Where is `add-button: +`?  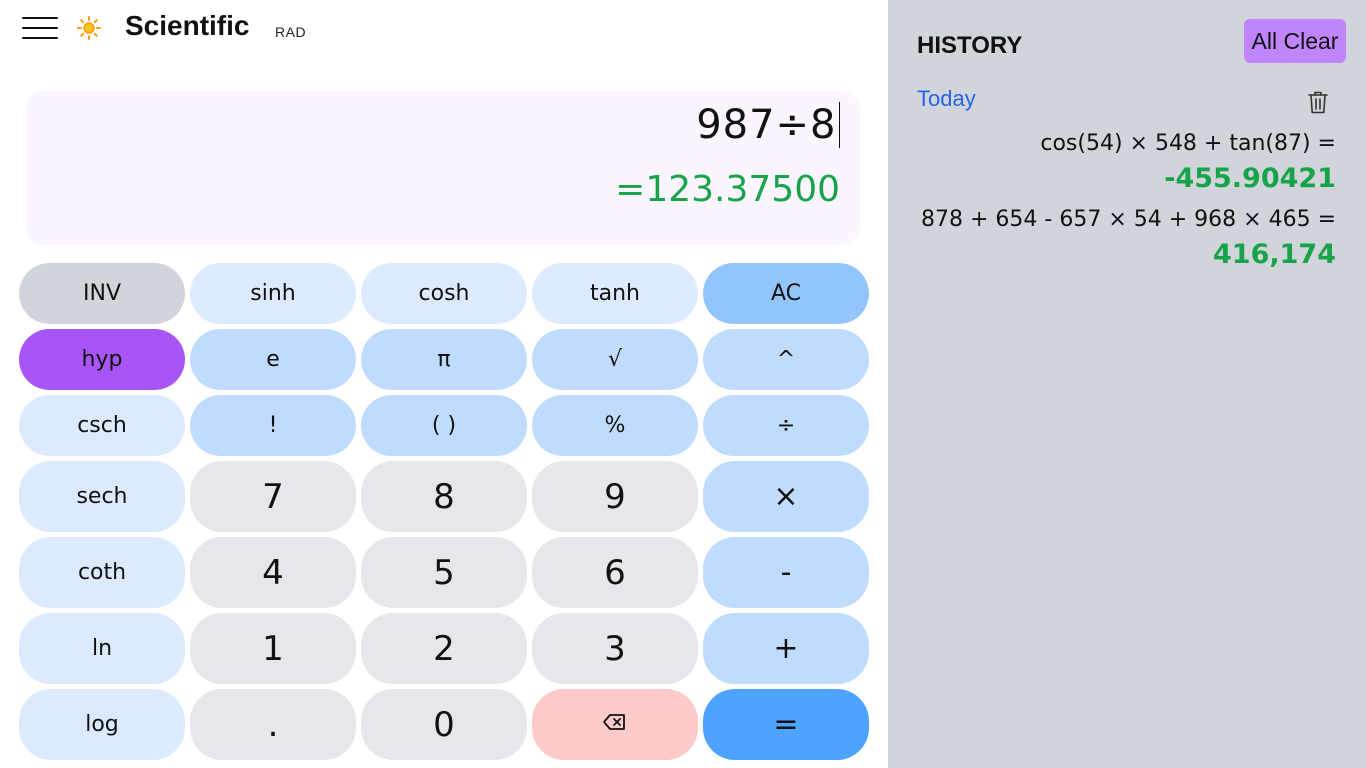 add-button: + is located at coordinates (786, 648).